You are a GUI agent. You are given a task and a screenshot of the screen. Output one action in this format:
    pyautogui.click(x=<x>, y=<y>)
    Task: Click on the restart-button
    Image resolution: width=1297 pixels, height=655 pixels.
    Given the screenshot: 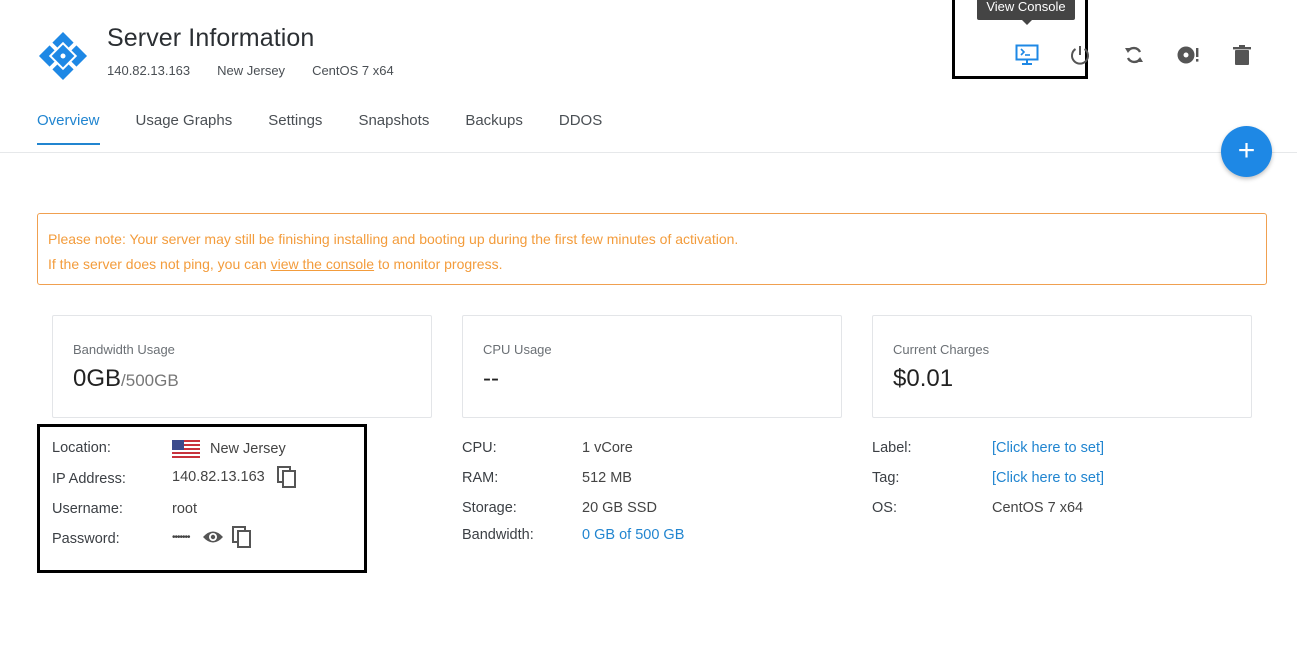 What is the action you would take?
    pyautogui.click(x=1134, y=55)
    